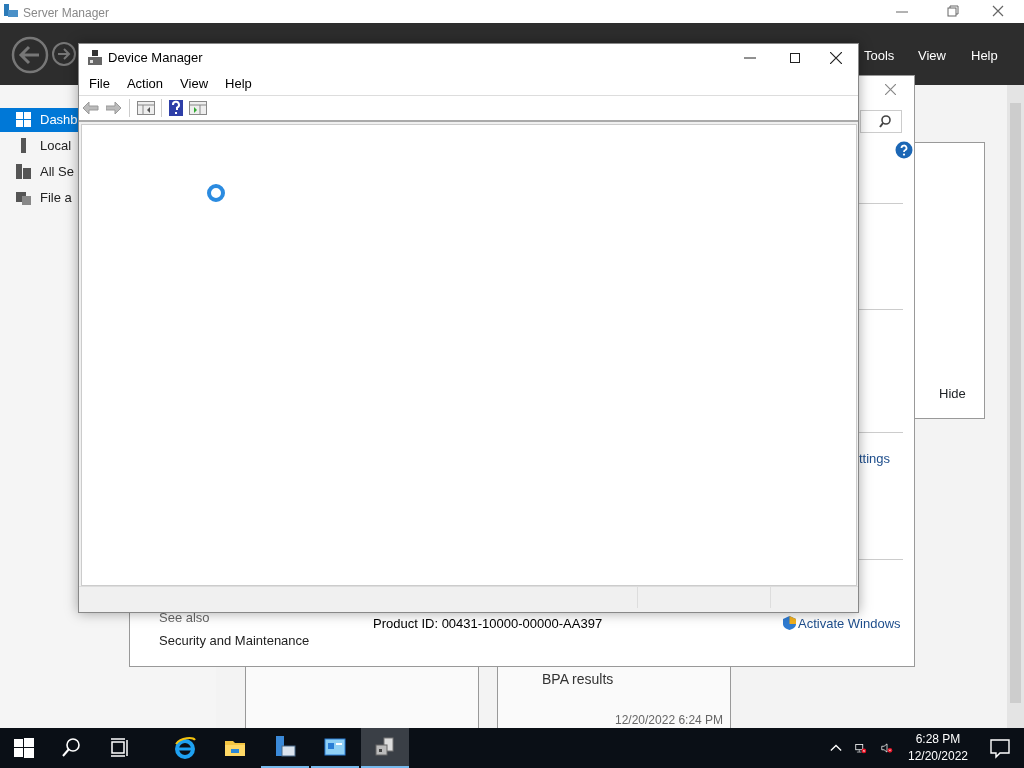  I want to click on menu-item: Tools, so click(879, 56).